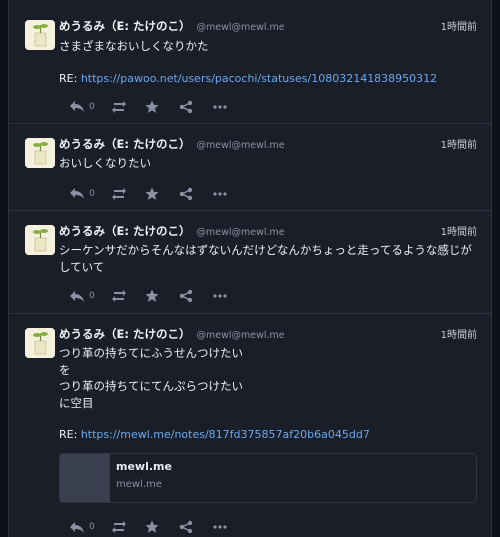  I want to click on post-text-line: に空目, so click(76, 402).